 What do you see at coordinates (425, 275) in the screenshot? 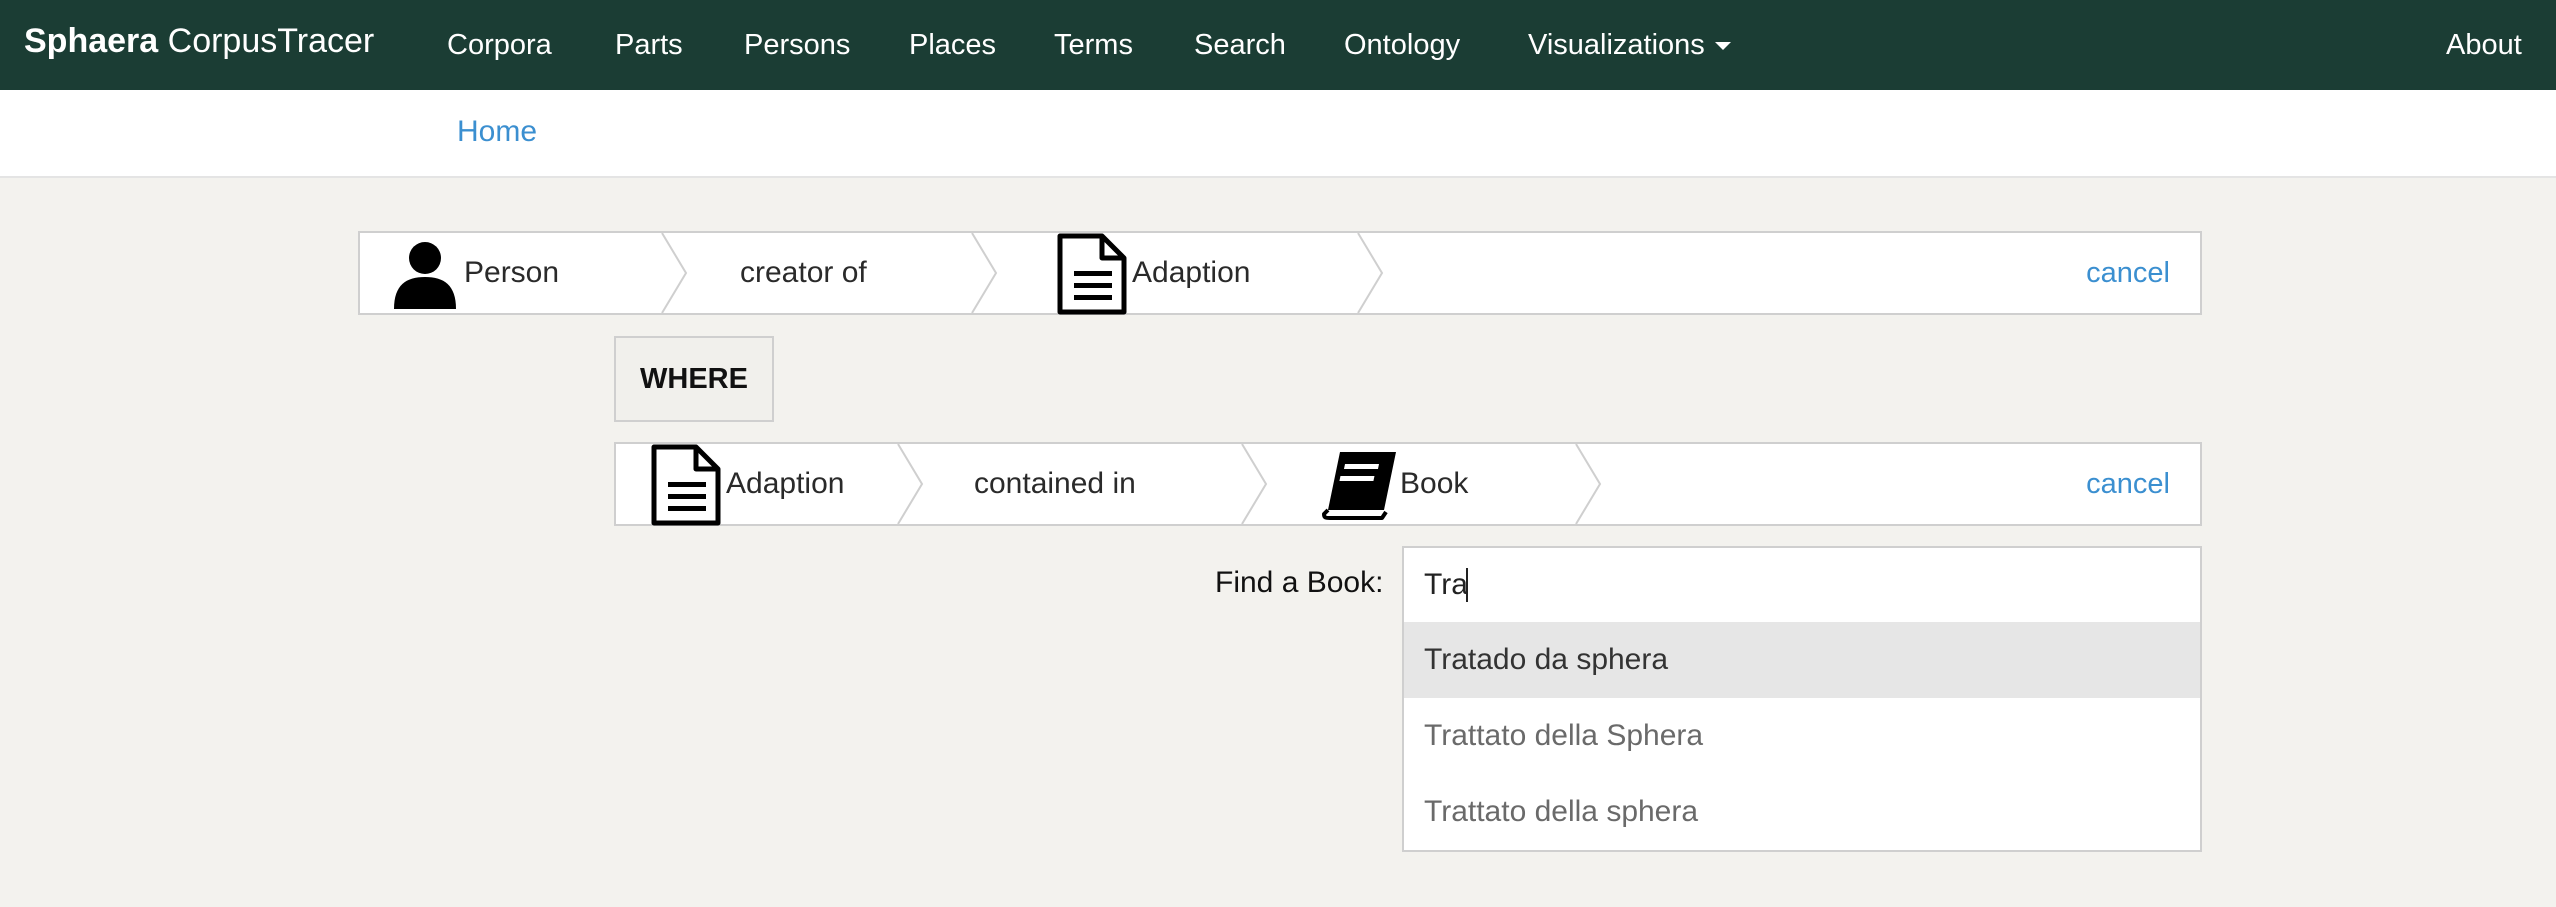
I see `person-icon` at bounding box center [425, 275].